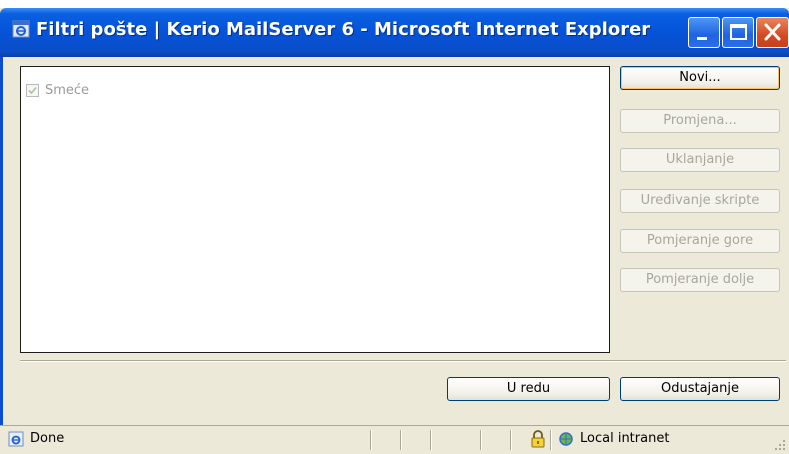 The width and height of the screenshot is (789, 454). I want to click on close-button, so click(772, 32).